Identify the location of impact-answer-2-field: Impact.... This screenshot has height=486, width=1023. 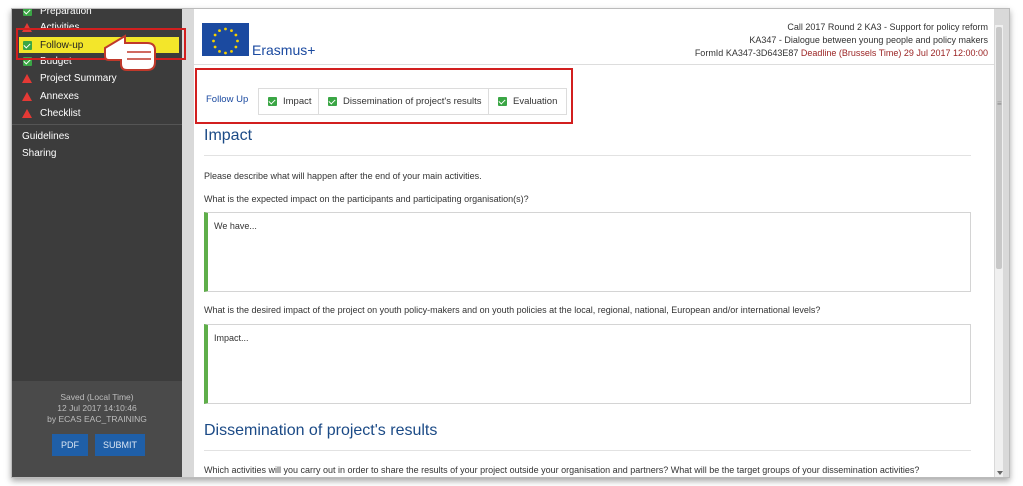
(587, 364).